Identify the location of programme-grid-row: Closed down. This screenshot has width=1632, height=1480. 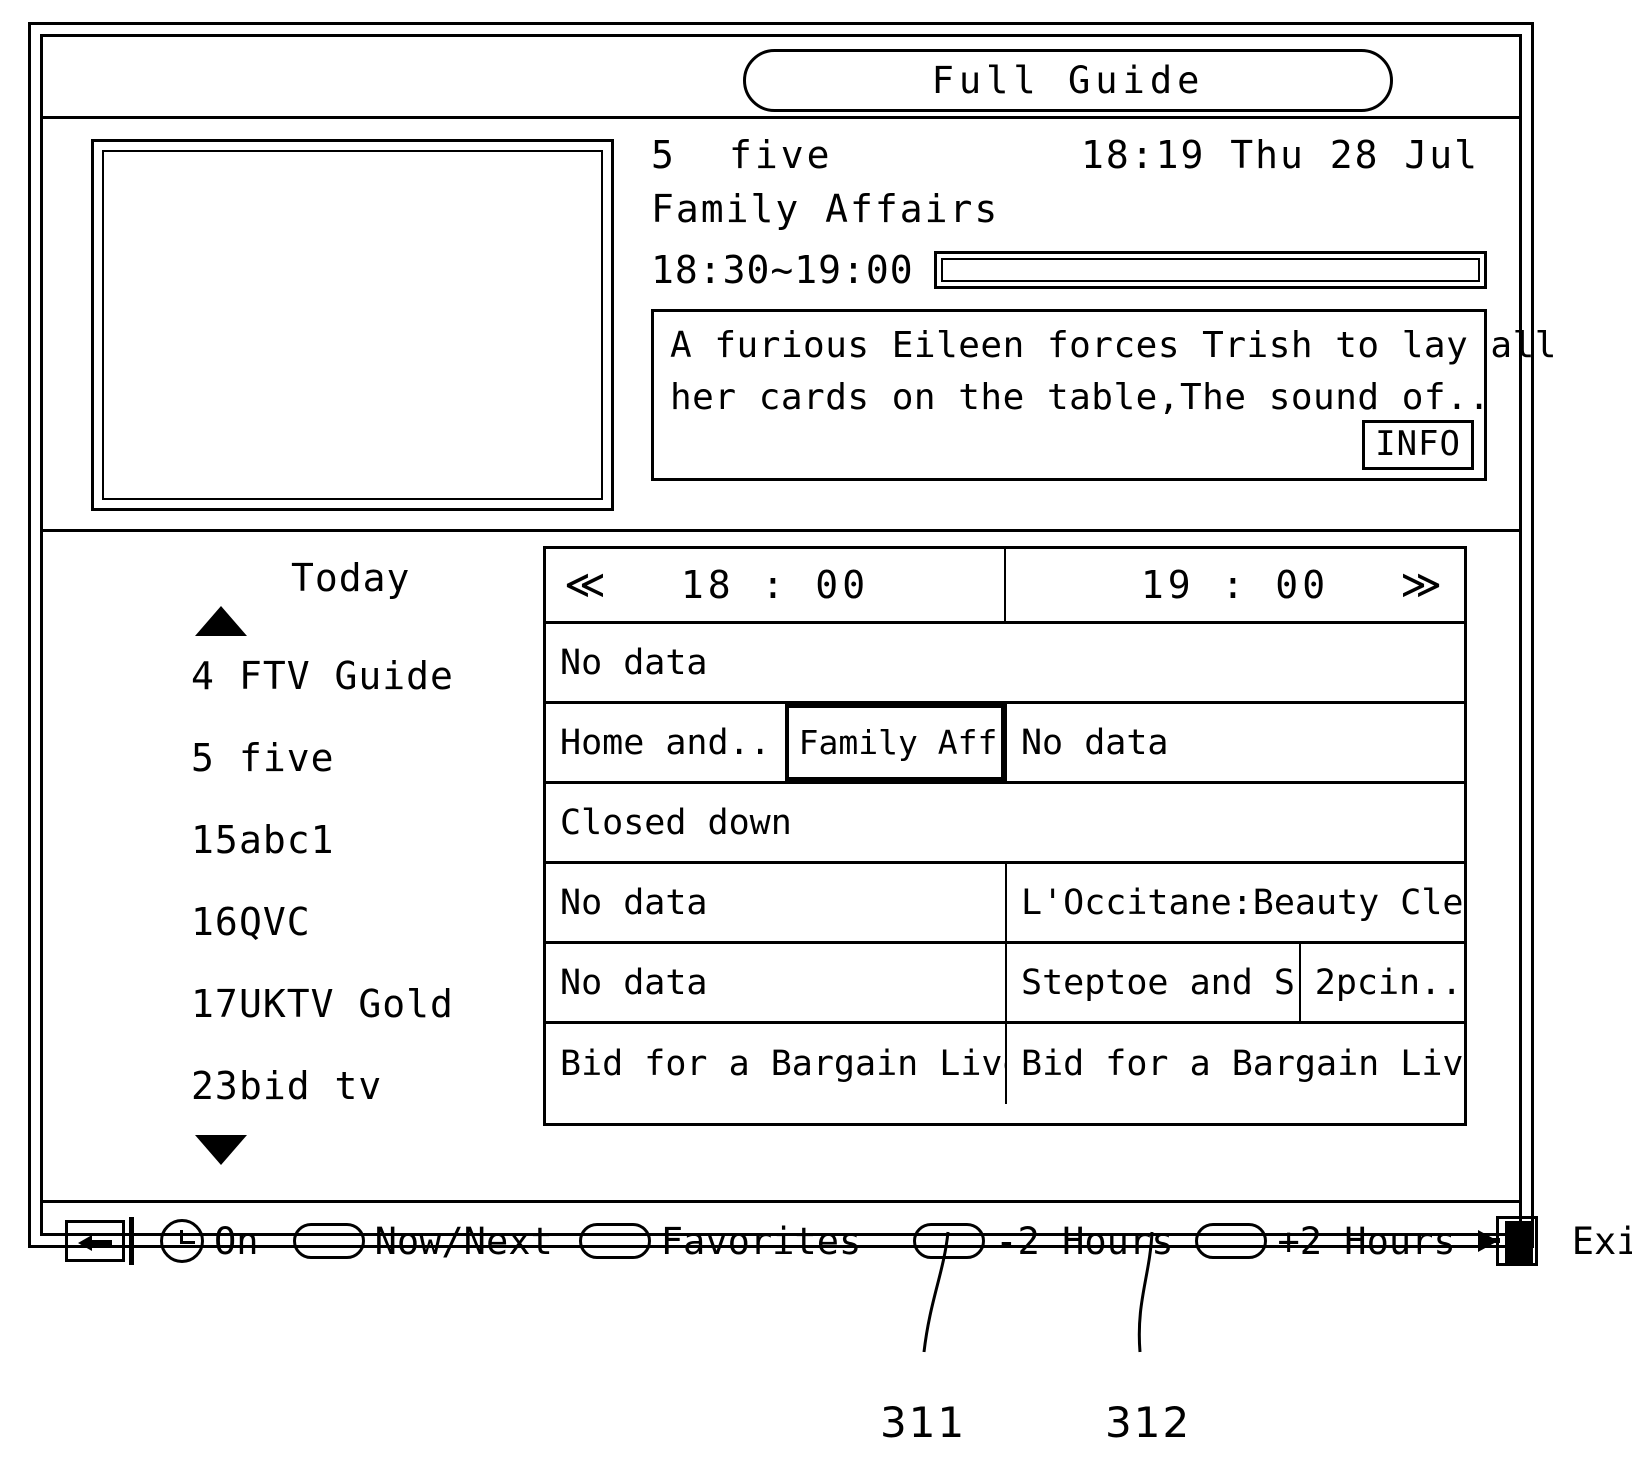
(1005, 824).